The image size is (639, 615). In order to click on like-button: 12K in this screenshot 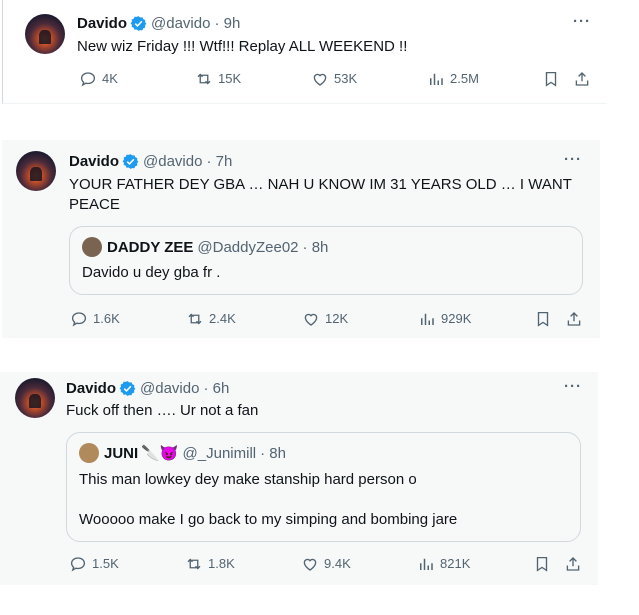, I will do `click(325, 319)`.